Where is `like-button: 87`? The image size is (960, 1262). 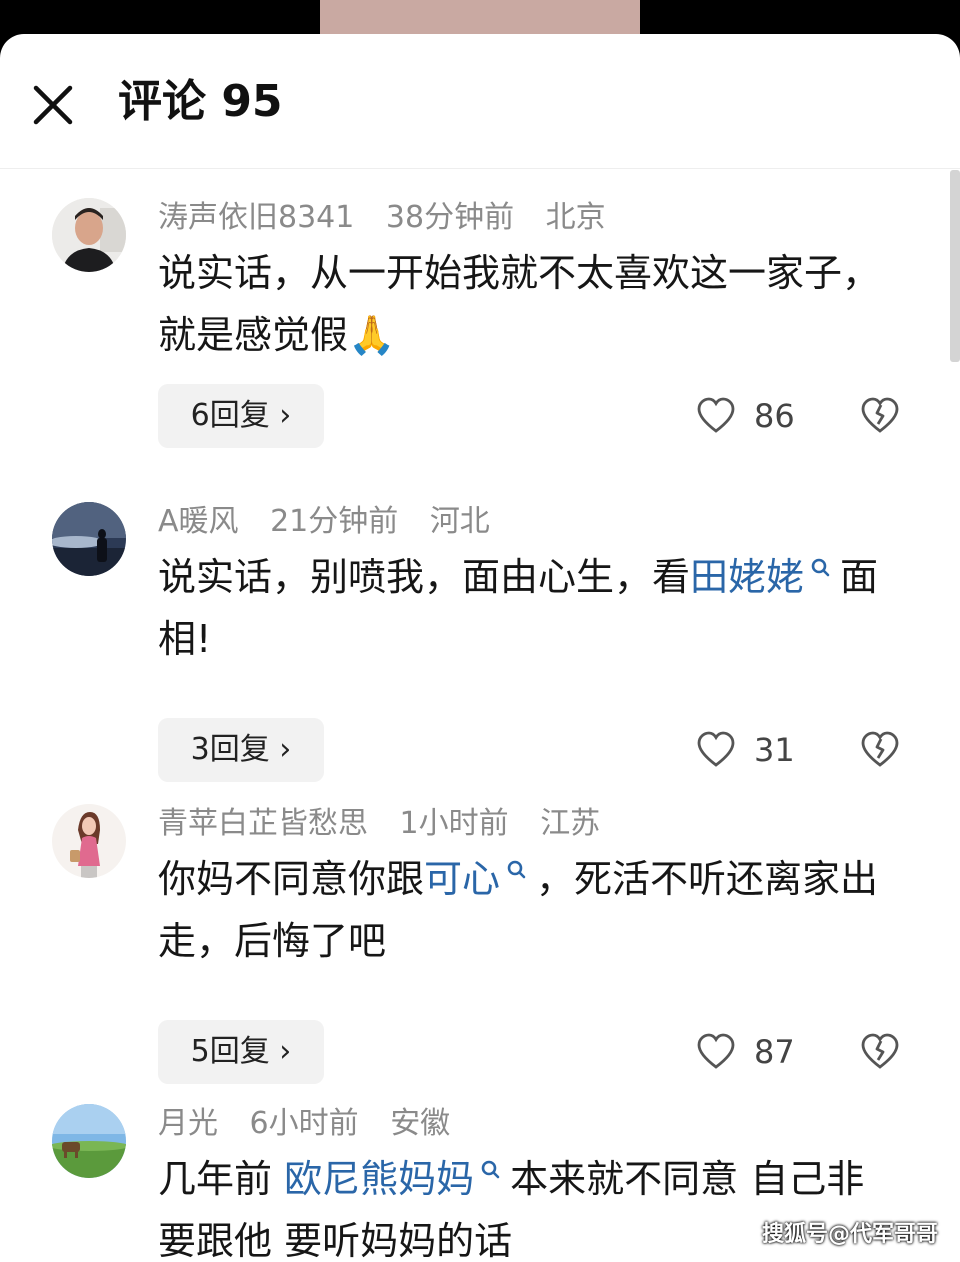 like-button: 87 is located at coordinates (756, 1052).